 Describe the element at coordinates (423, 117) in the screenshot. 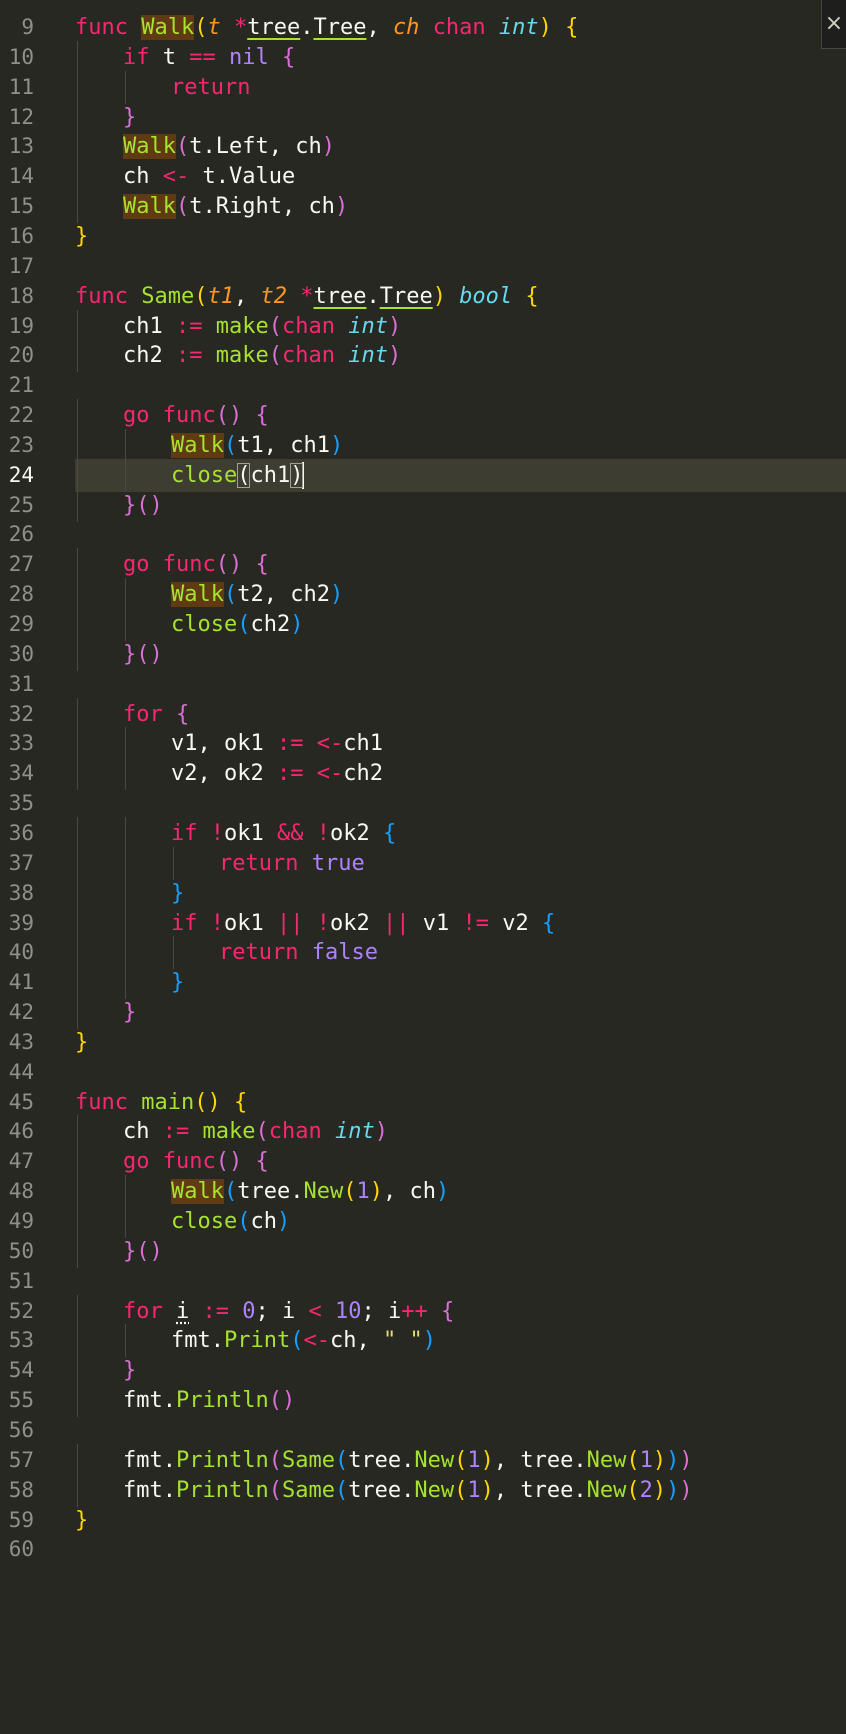

I see `code-line: 12}` at that location.